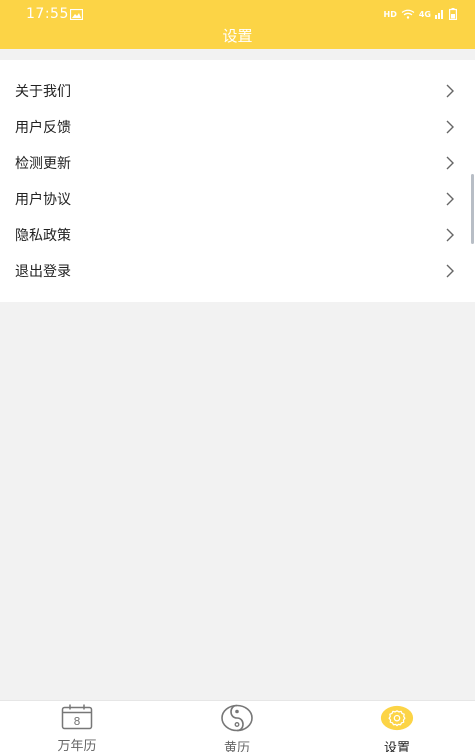  I want to click on app-header: 设置, so click(237, 38).